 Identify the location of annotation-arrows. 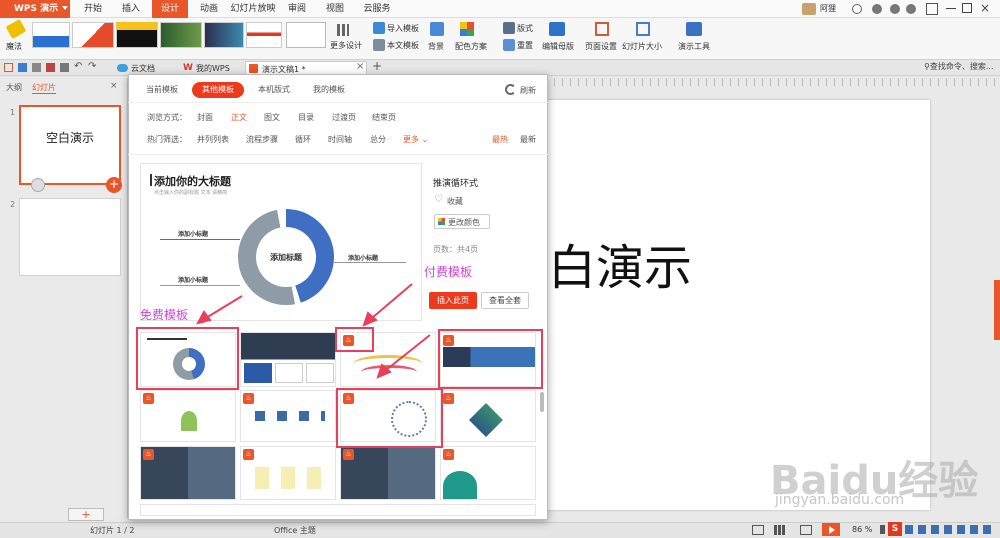
(313, 331).